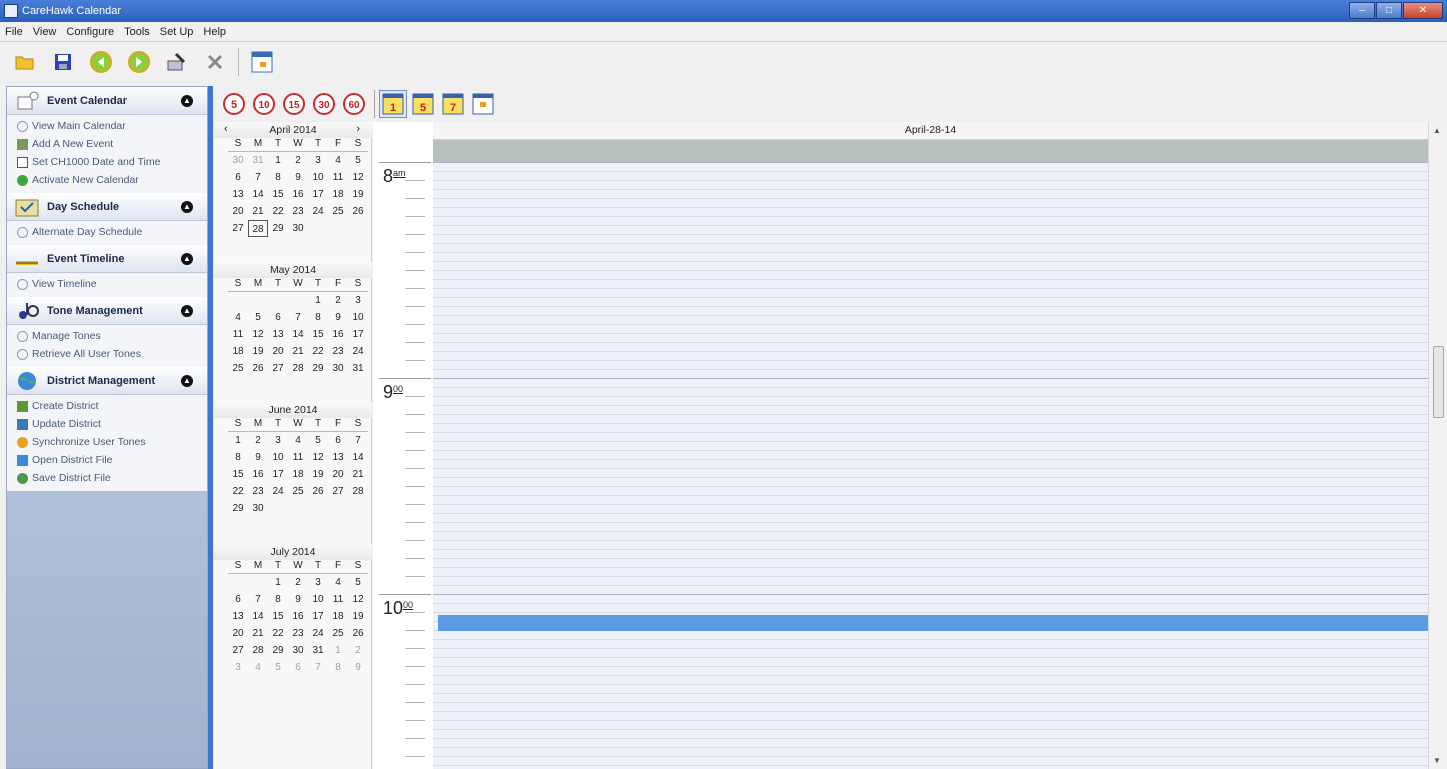 The height and width of the screenshot is (769, 1447). Describe the element at coordinates (393, 104) in the screenshot. I see `view-1-day-button: 1` at that location.